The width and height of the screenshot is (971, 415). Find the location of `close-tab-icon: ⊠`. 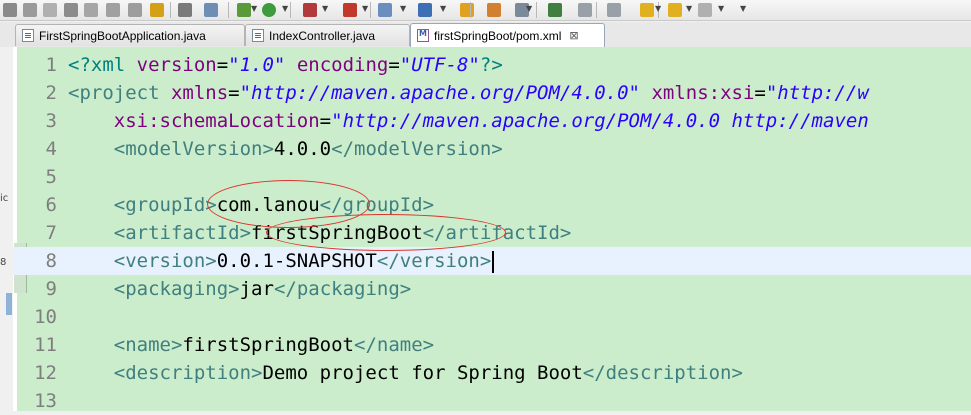

close-tab-icon: ⊠ is located at coordinates (573, 35).